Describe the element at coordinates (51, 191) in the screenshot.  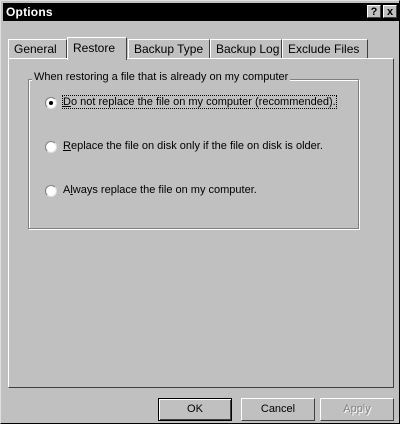
I see `radio-always-replace` at that location.